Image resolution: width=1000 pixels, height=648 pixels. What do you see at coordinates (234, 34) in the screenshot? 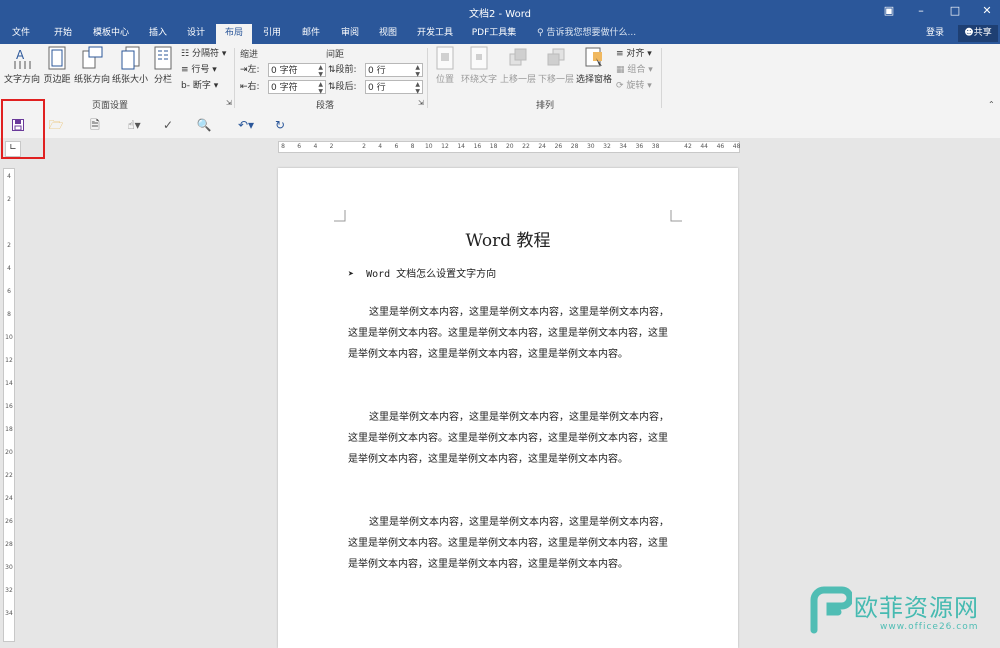
I see `tab-layout: 布局` at bounding box center [234, 34].